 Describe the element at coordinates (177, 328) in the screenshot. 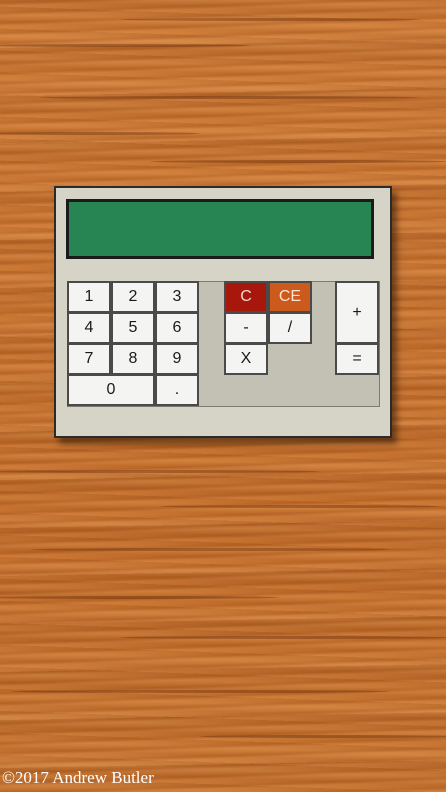

I see `key-6: 6` at that location.